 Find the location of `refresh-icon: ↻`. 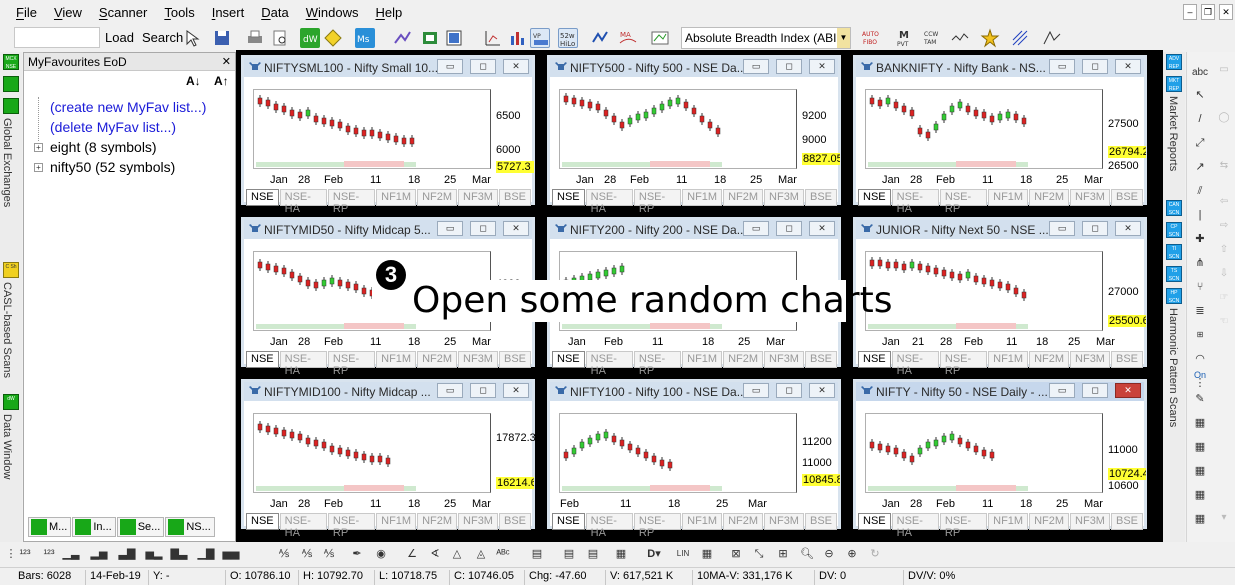

refresh-icon: ↻ is located at coordinates (875, 554).